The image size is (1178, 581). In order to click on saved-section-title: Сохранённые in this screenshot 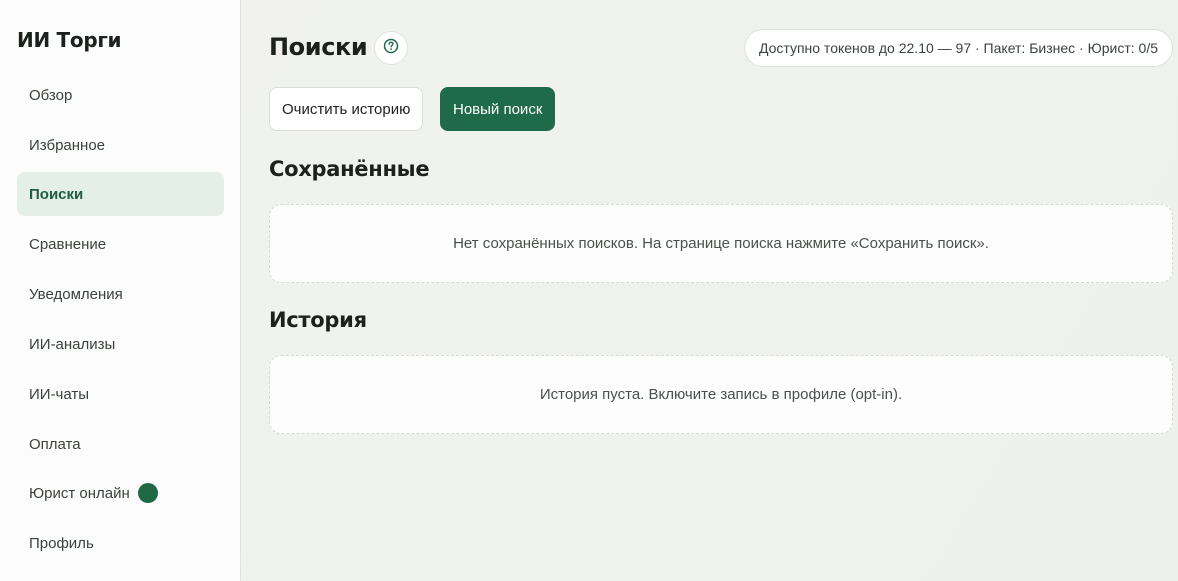, I will do `click(349, 169)`.